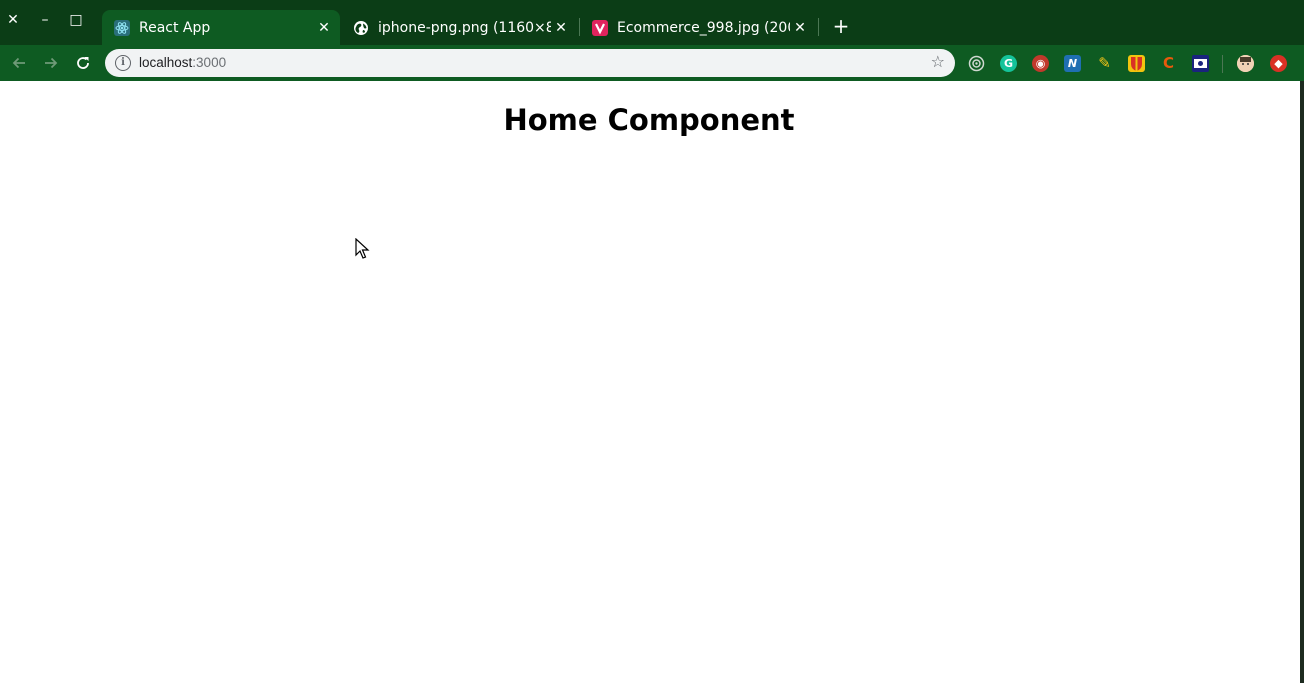 The height and width of the screenshot is (683, 1304). I want to click on window-close-button: ✕, so click(13, 20).